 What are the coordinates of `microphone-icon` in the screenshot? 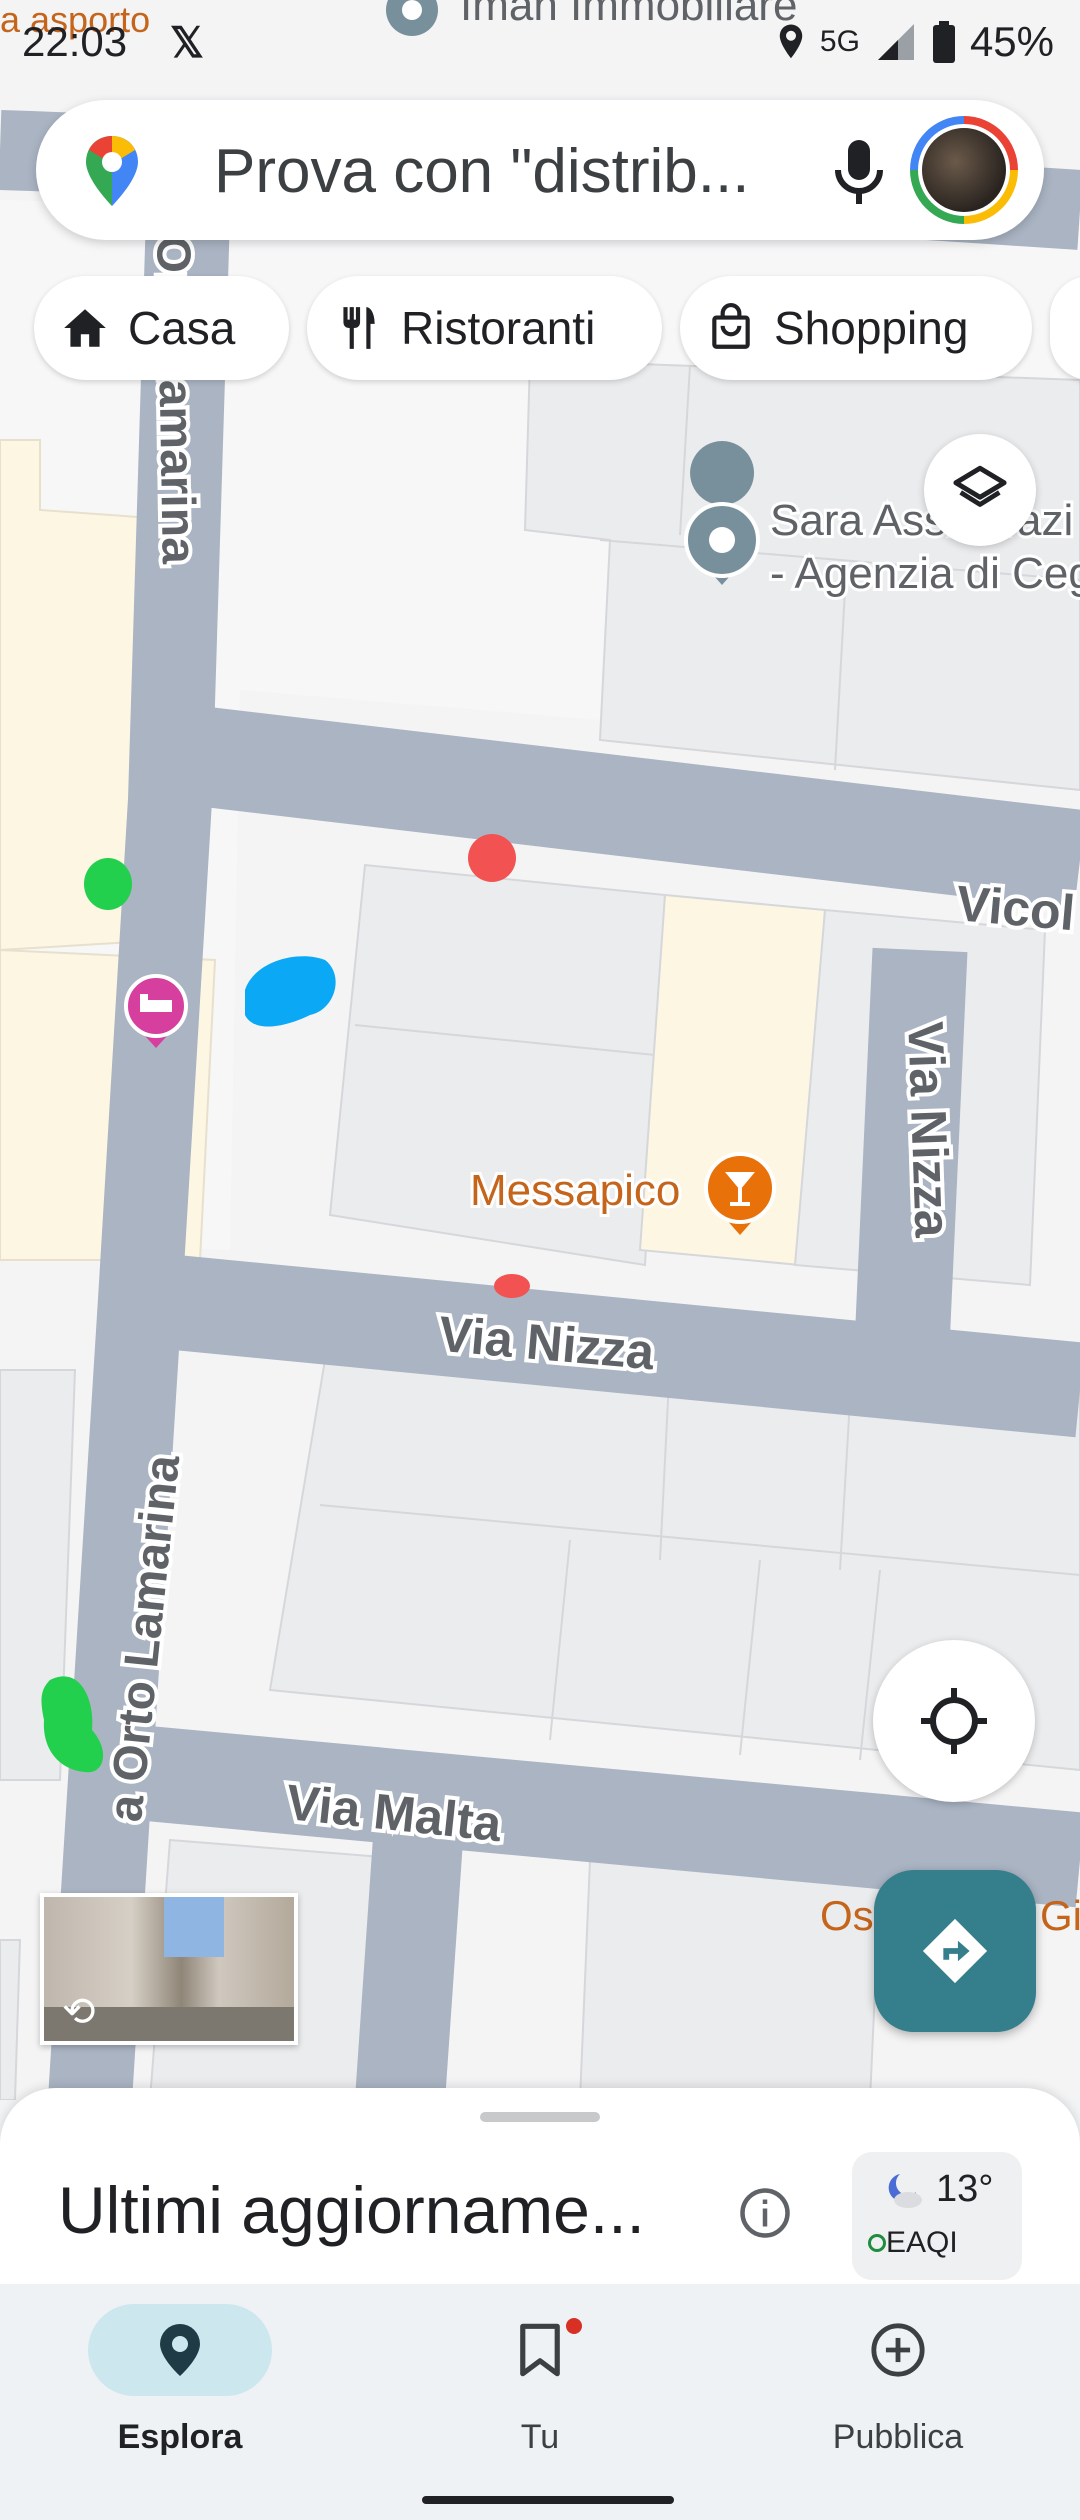 It's located at (859, 171).